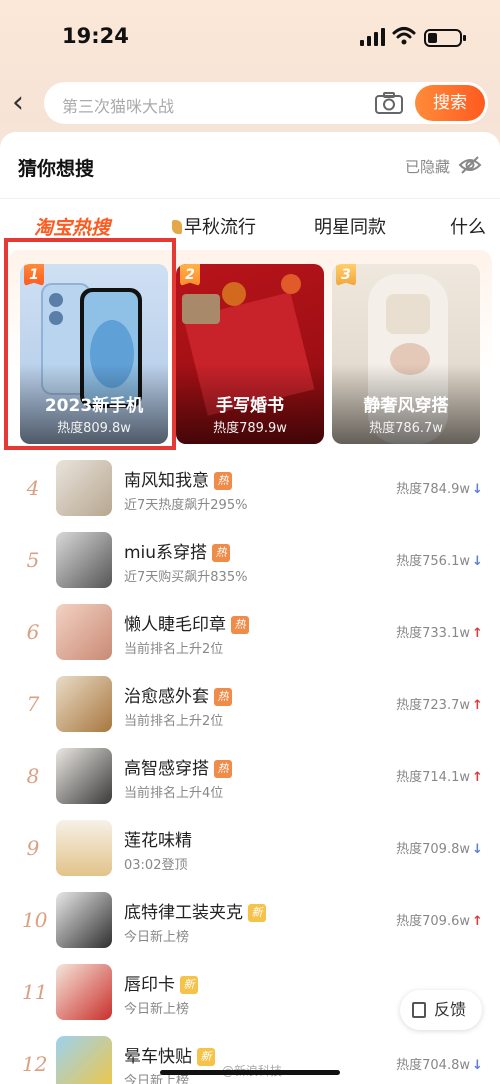 The height and width of the screenshot is (1084, 500). What do you see at coordinates (250, 784) in the screenshot?
I see `list-item: 8 高智感穿搭热 当前排名上升4位 热度714.1w ↑` at bounding box center [250, 784].